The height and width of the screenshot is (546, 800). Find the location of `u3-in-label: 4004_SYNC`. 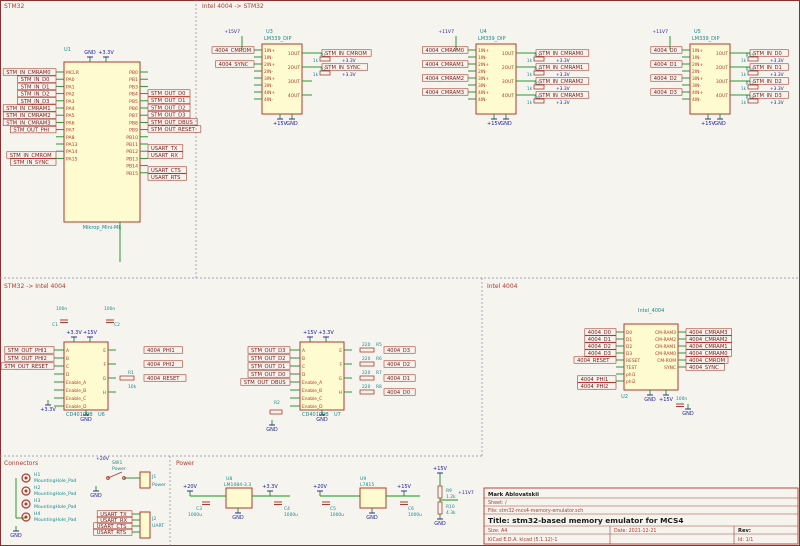

u3-in-label: 4004_SYNC is located at coordinates (234, 65).